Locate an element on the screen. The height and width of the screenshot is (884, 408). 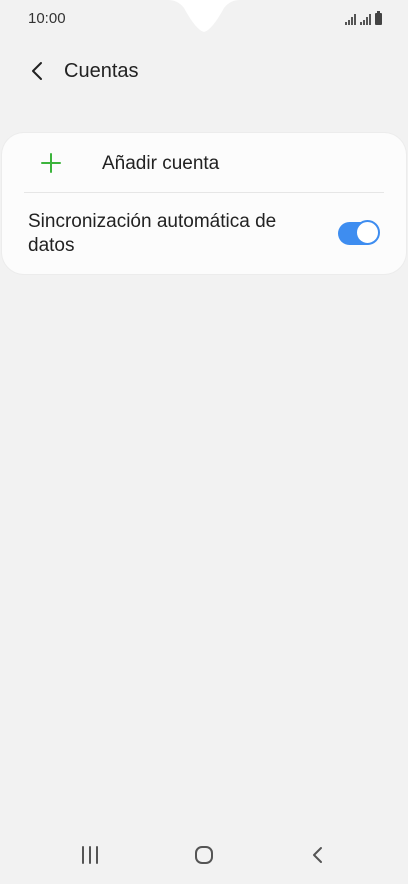
signal-icon is located at coordinates (350, 19).